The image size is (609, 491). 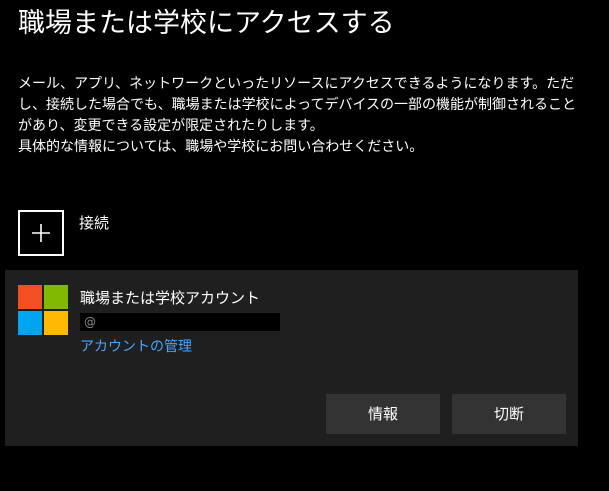 I want to click on connect-button: 接続, so click(x=63, y=233).